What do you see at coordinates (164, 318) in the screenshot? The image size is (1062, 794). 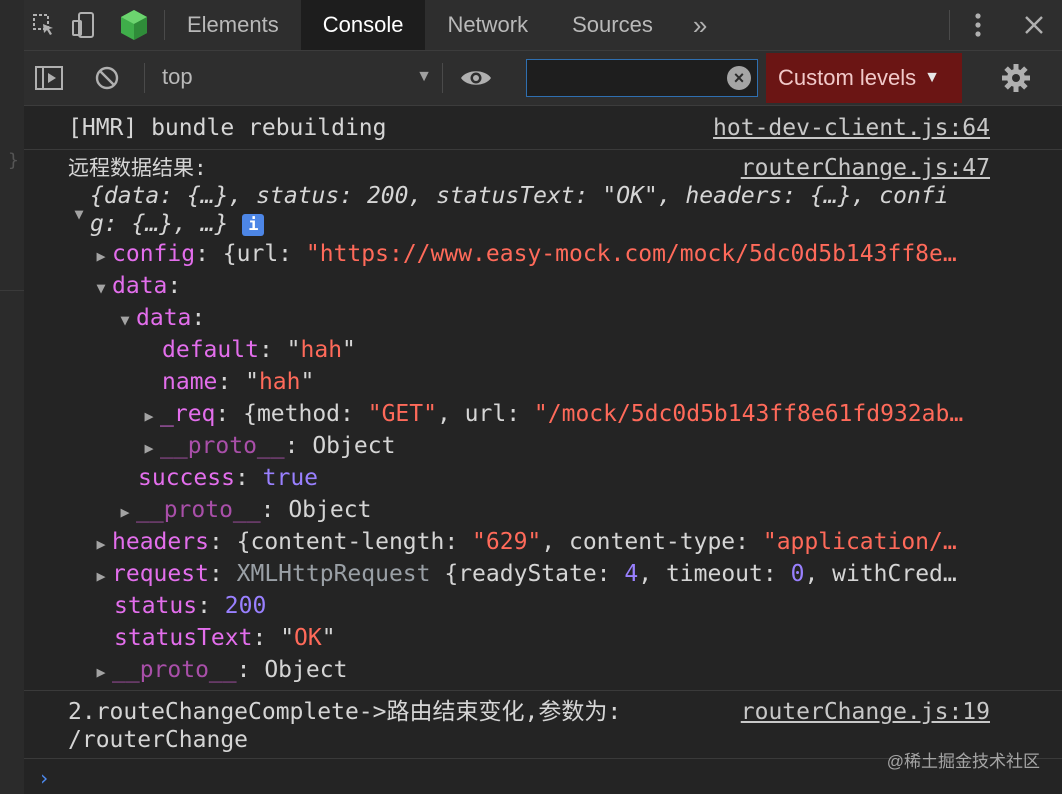 I see `key-inner-data: data` at bounding box center [164, 318].